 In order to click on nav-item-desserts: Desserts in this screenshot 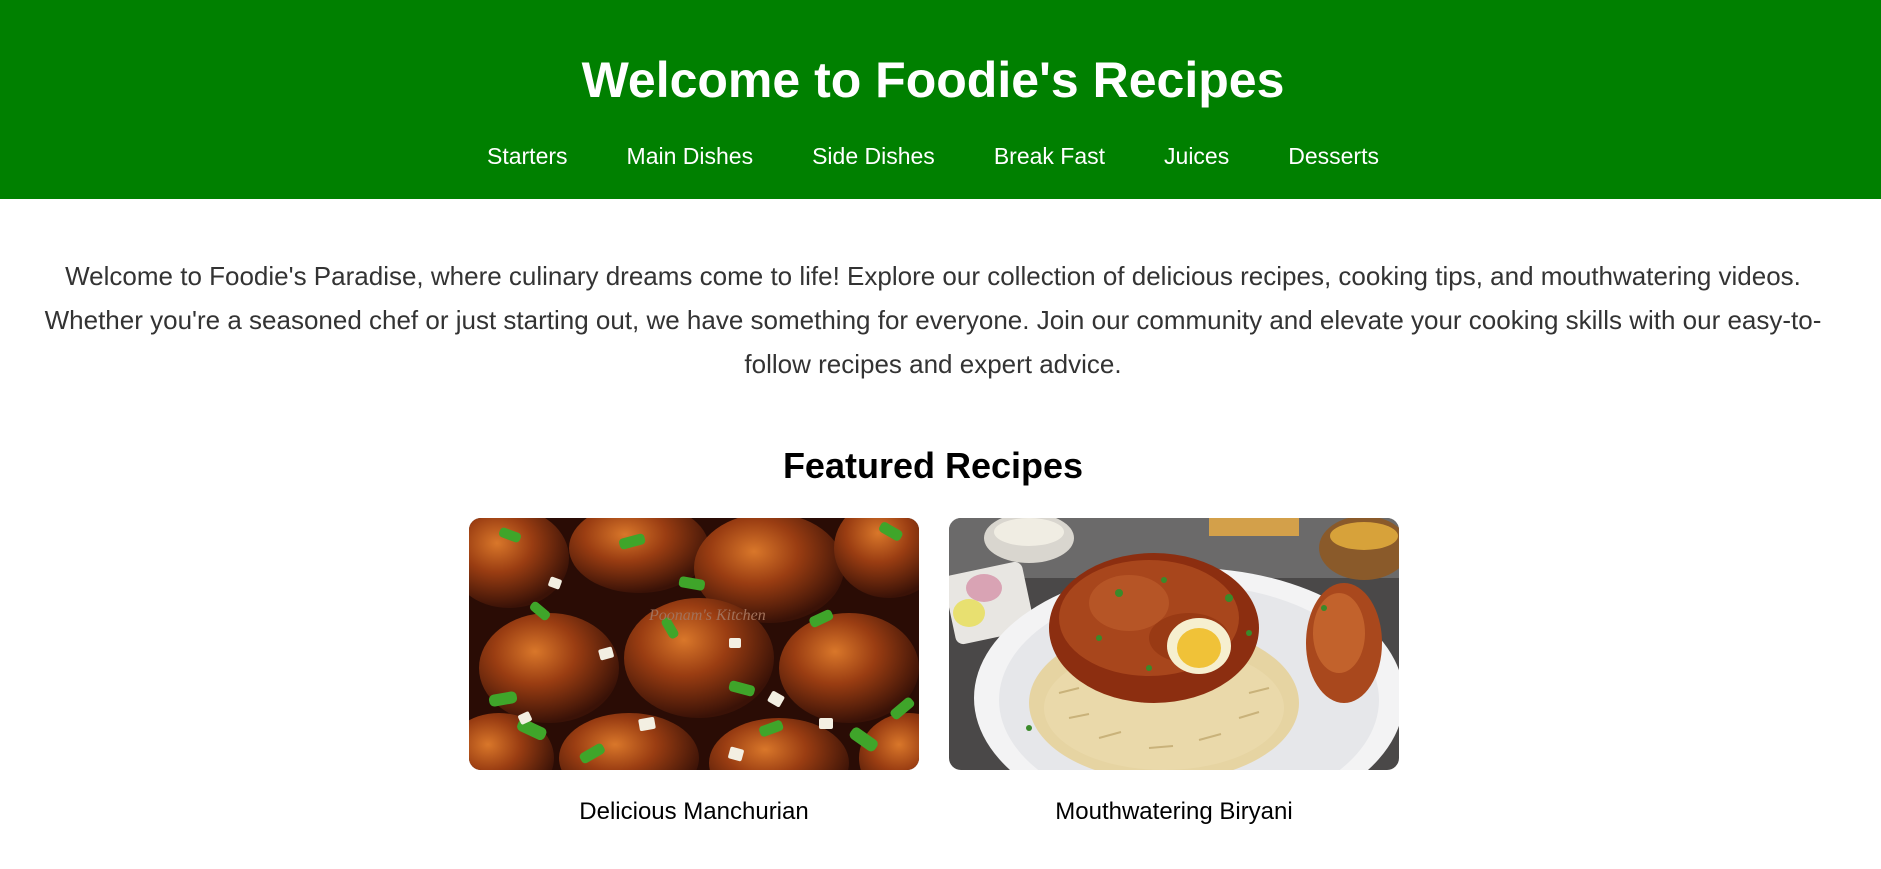, I will do `click(1333, 156)`.